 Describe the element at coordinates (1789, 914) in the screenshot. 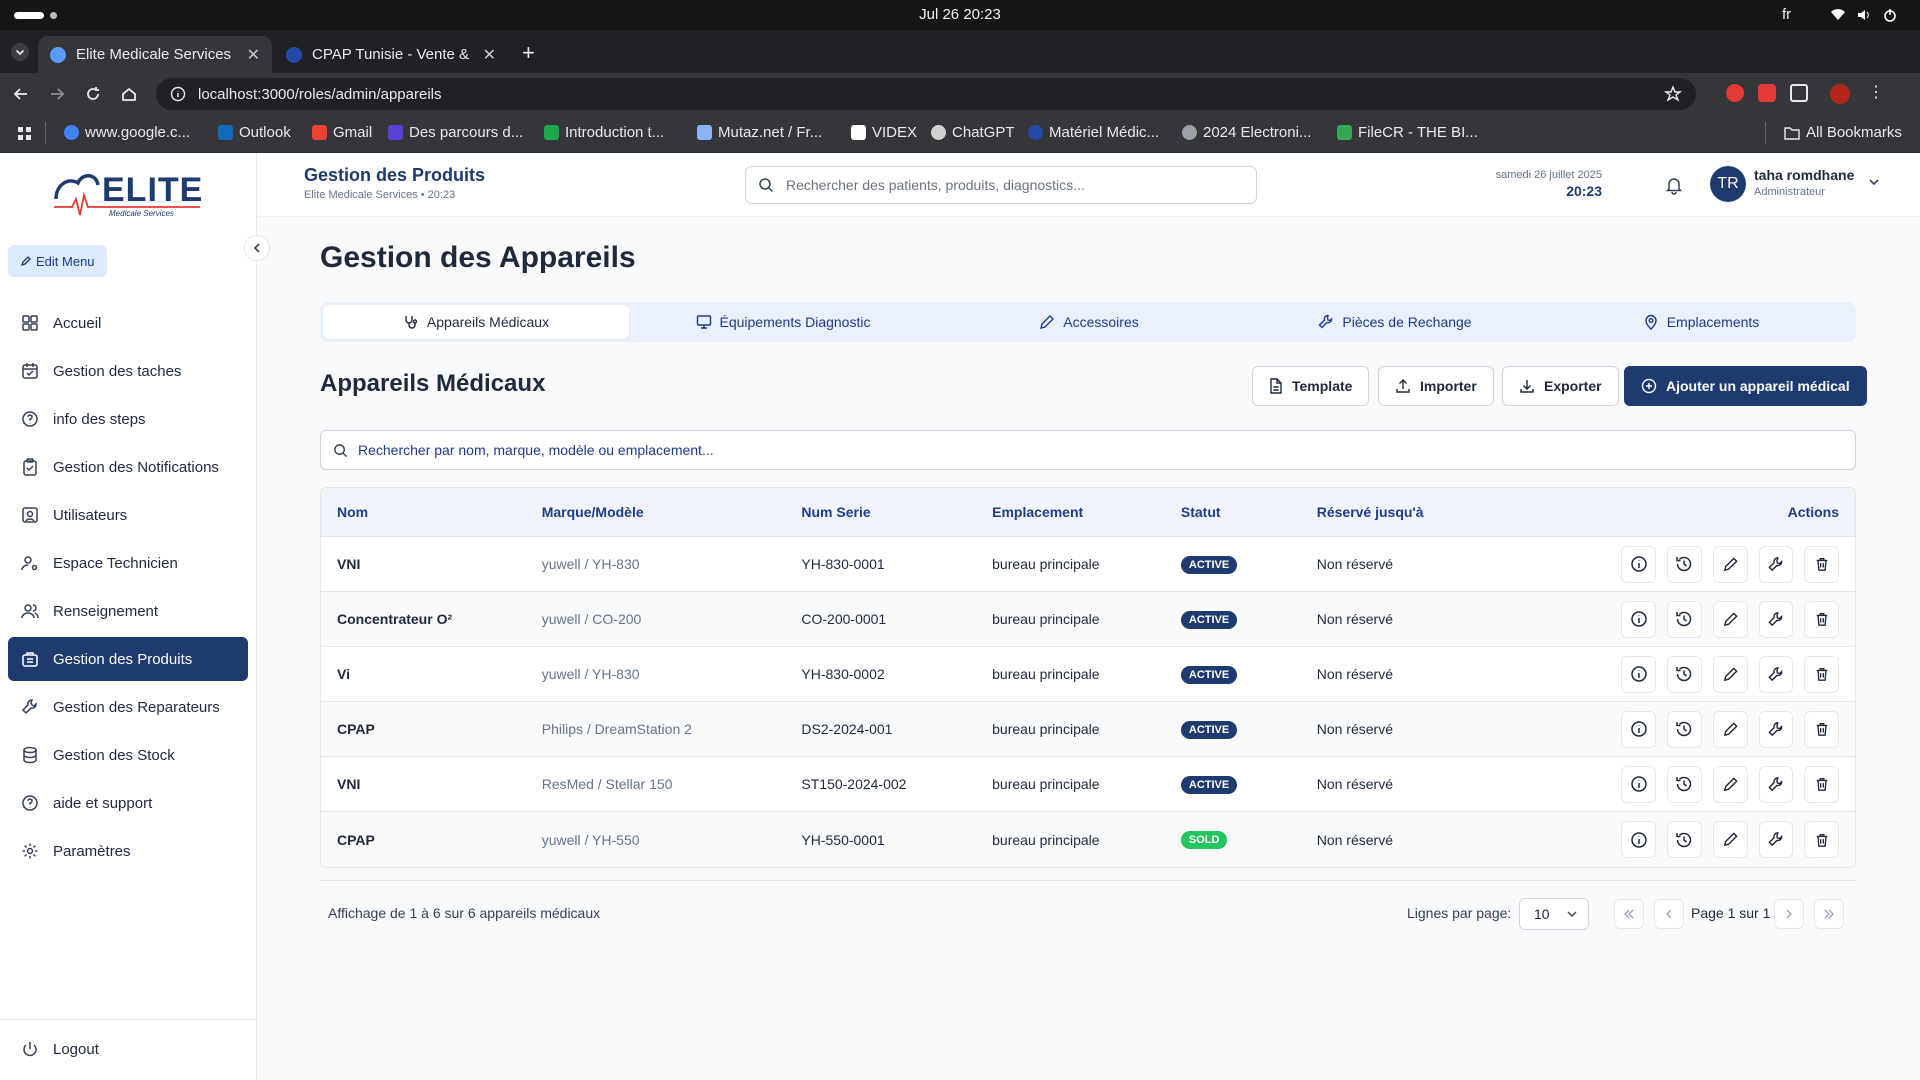

I see `next-page-button` at that location.